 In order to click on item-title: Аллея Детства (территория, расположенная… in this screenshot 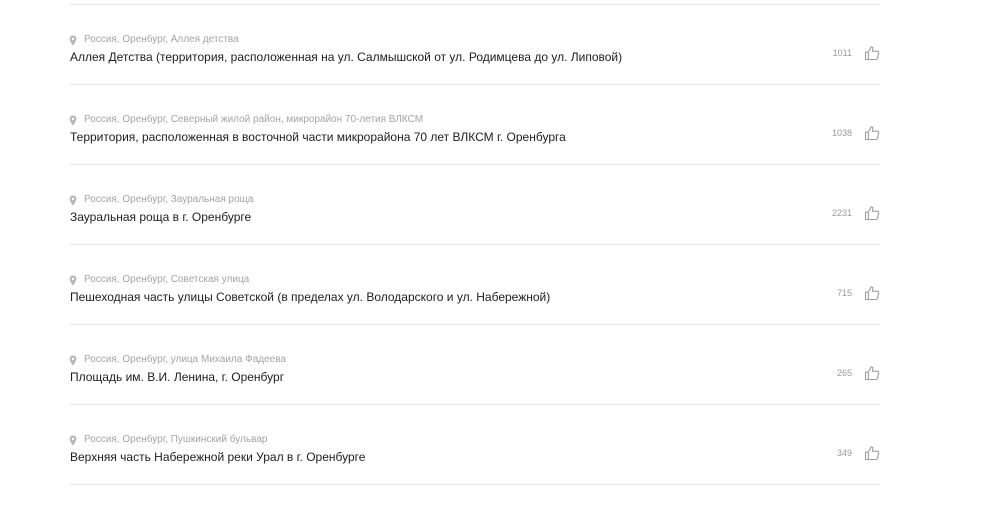, I will do `click(346, 57)`.